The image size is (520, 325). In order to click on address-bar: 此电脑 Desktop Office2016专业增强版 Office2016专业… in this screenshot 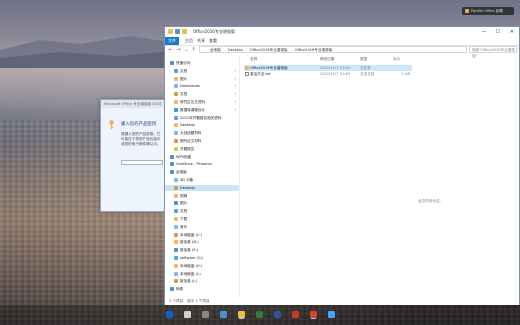, I will do `click(333, 49)`.